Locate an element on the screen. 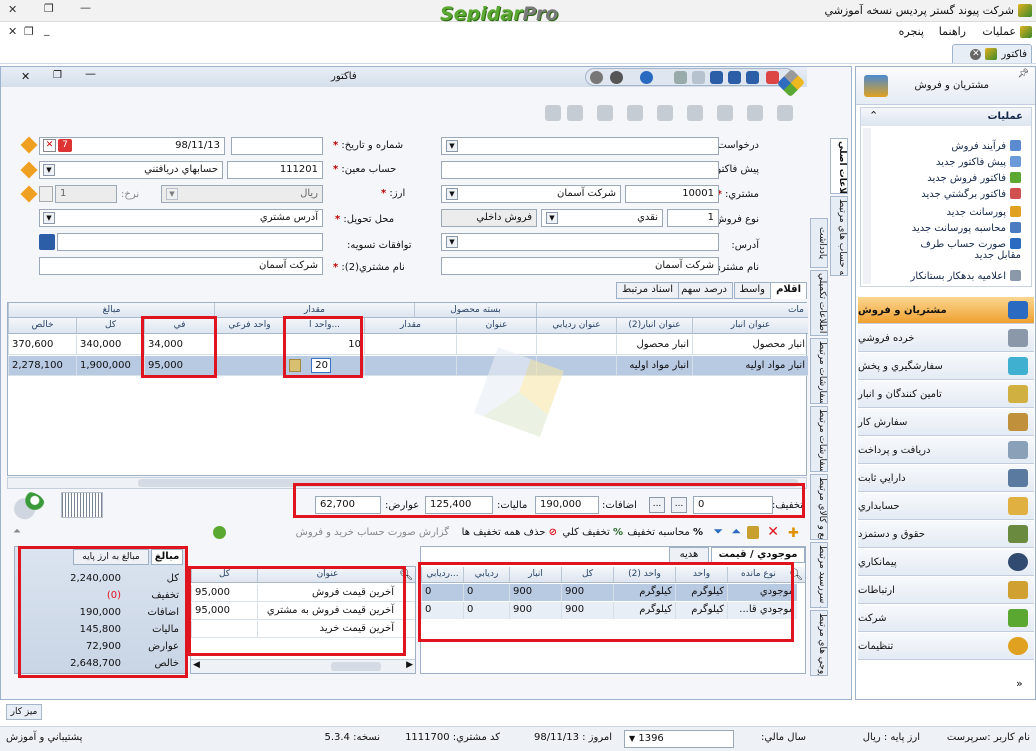  currency-select: ريال is located at coordinates (242, 194).